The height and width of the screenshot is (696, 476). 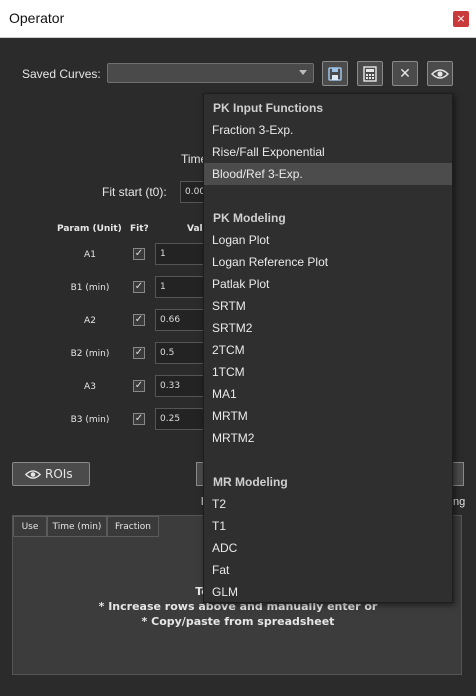 What do you see at coordinates (461, 19) in the screenshot?
I see `window-close-button: ×` at bounding box center [461, 19].